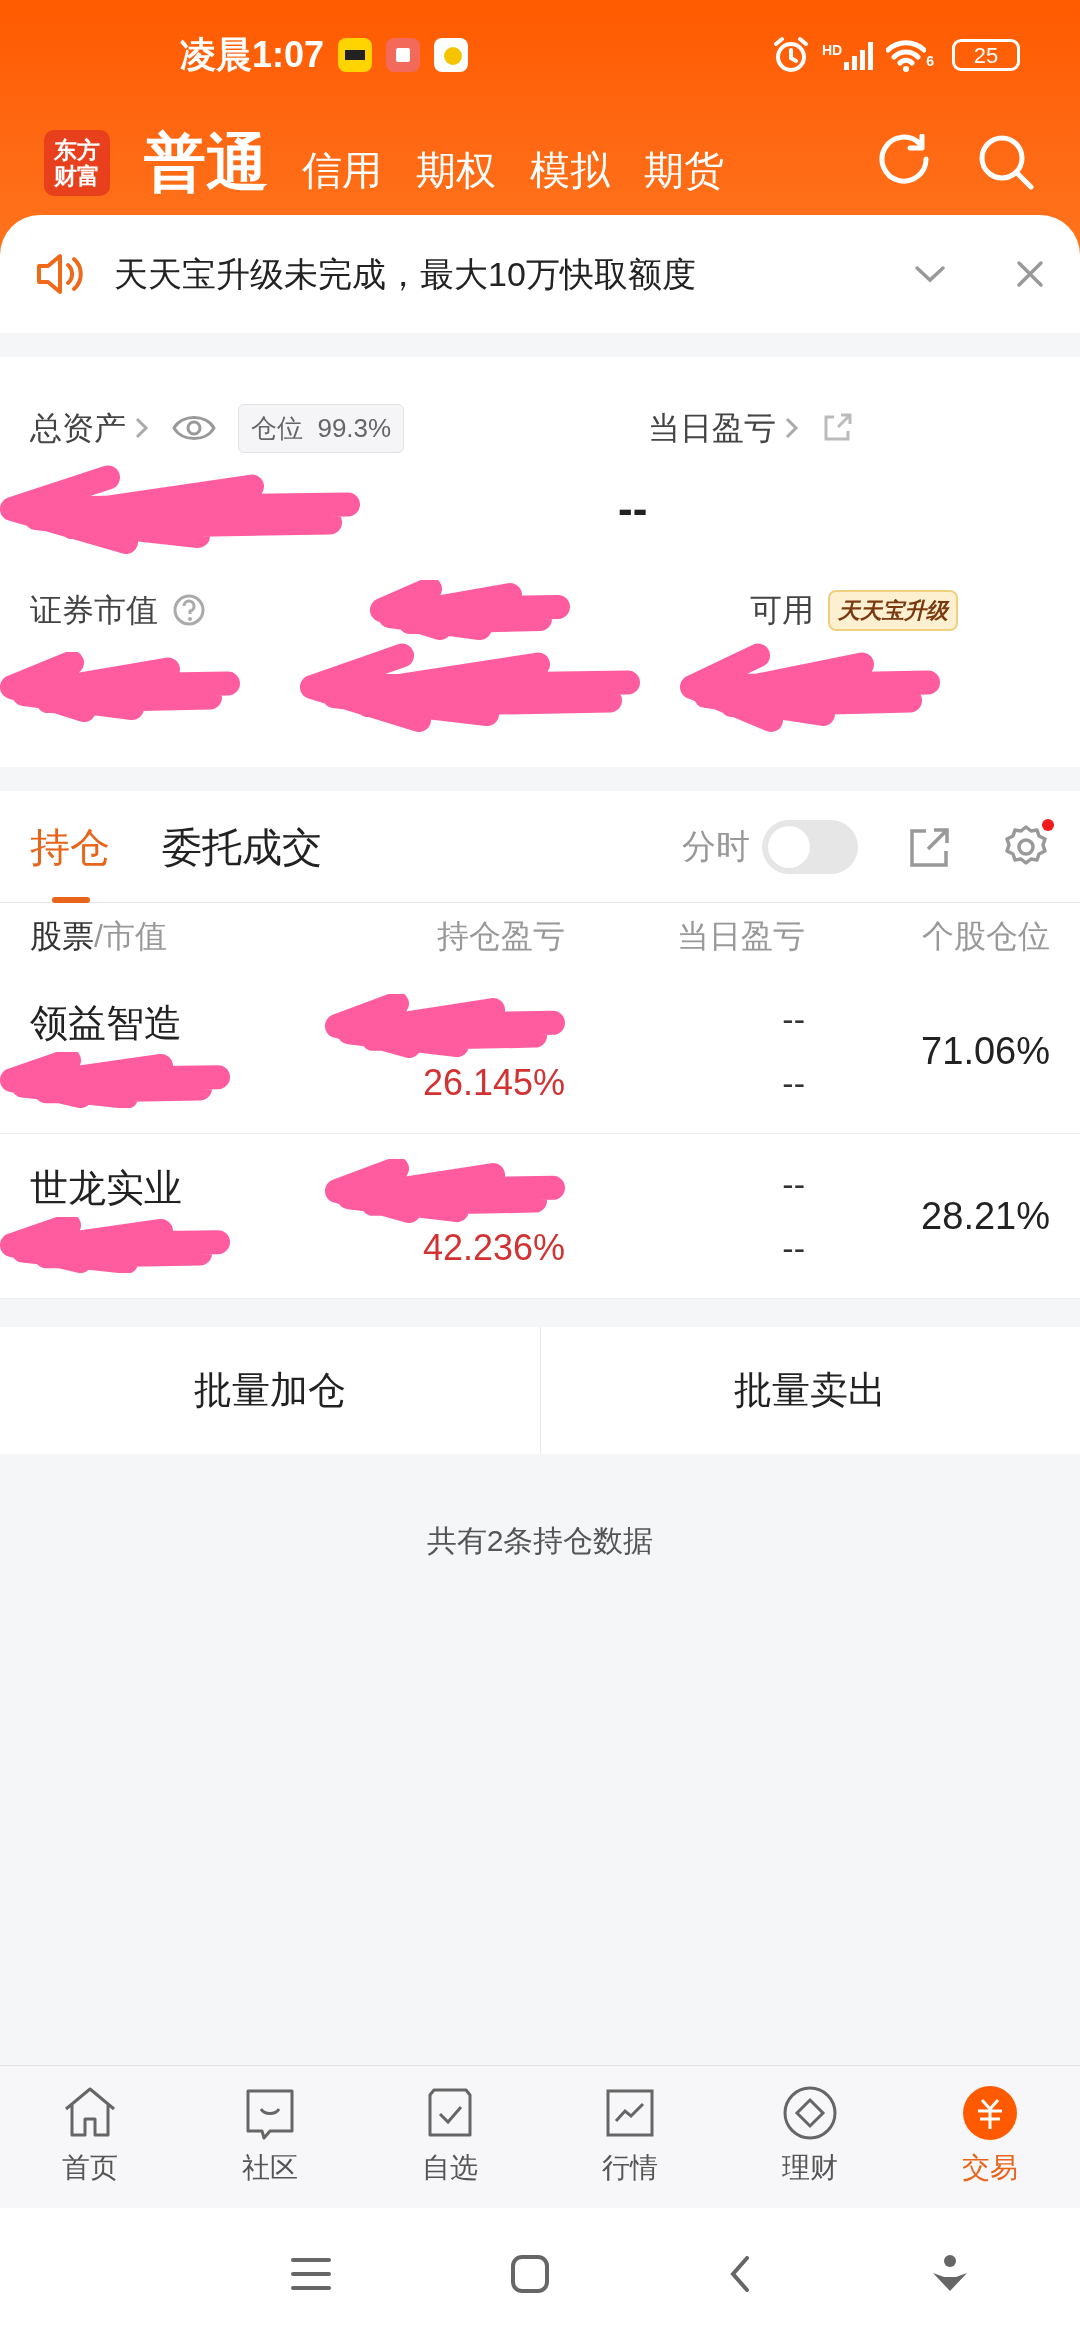  What do you see at coordinates (906, 55) in the screenshot?
I see `wifi-icon` at bounding box center [906, 55].